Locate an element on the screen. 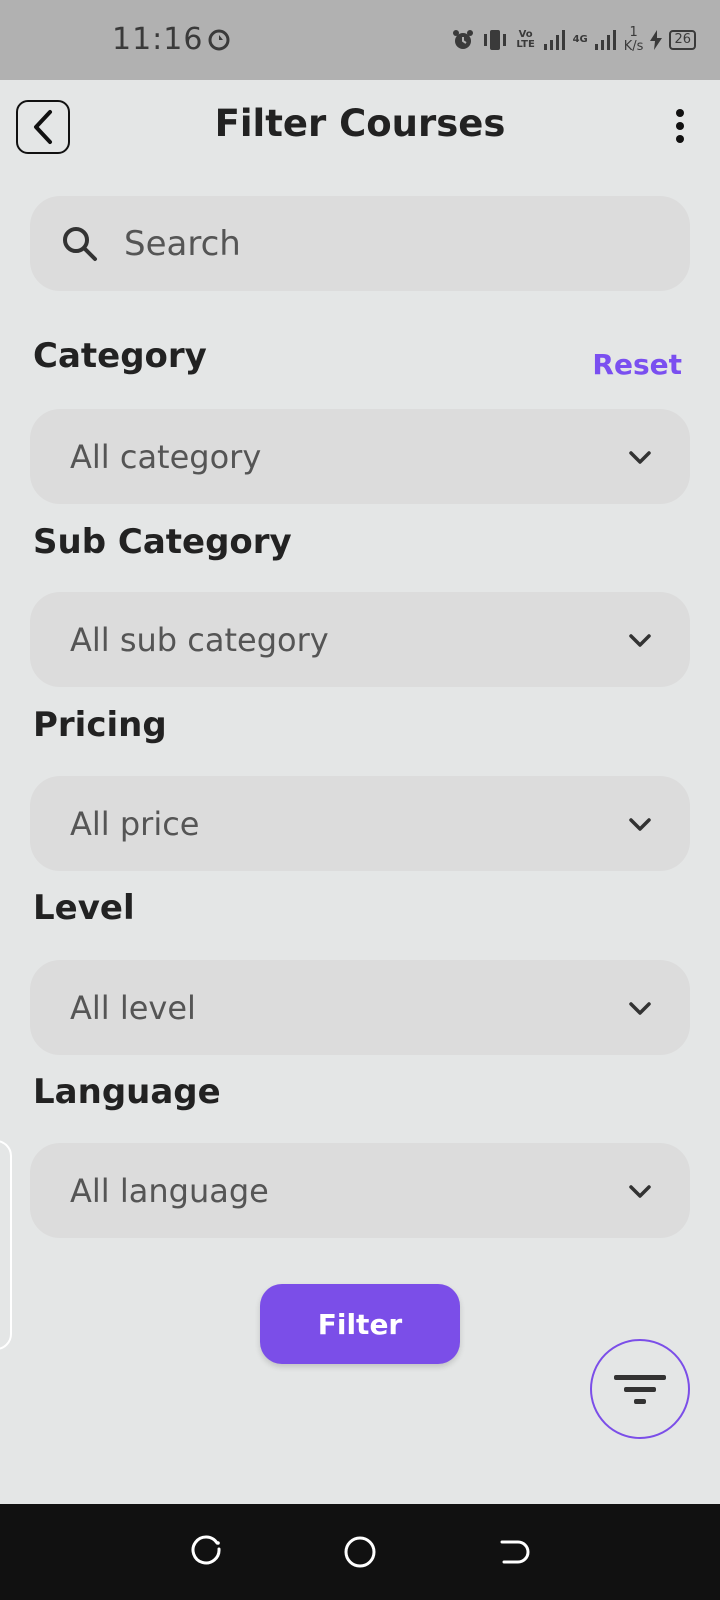  vibrate-icon is located at coordinates (494, 40).